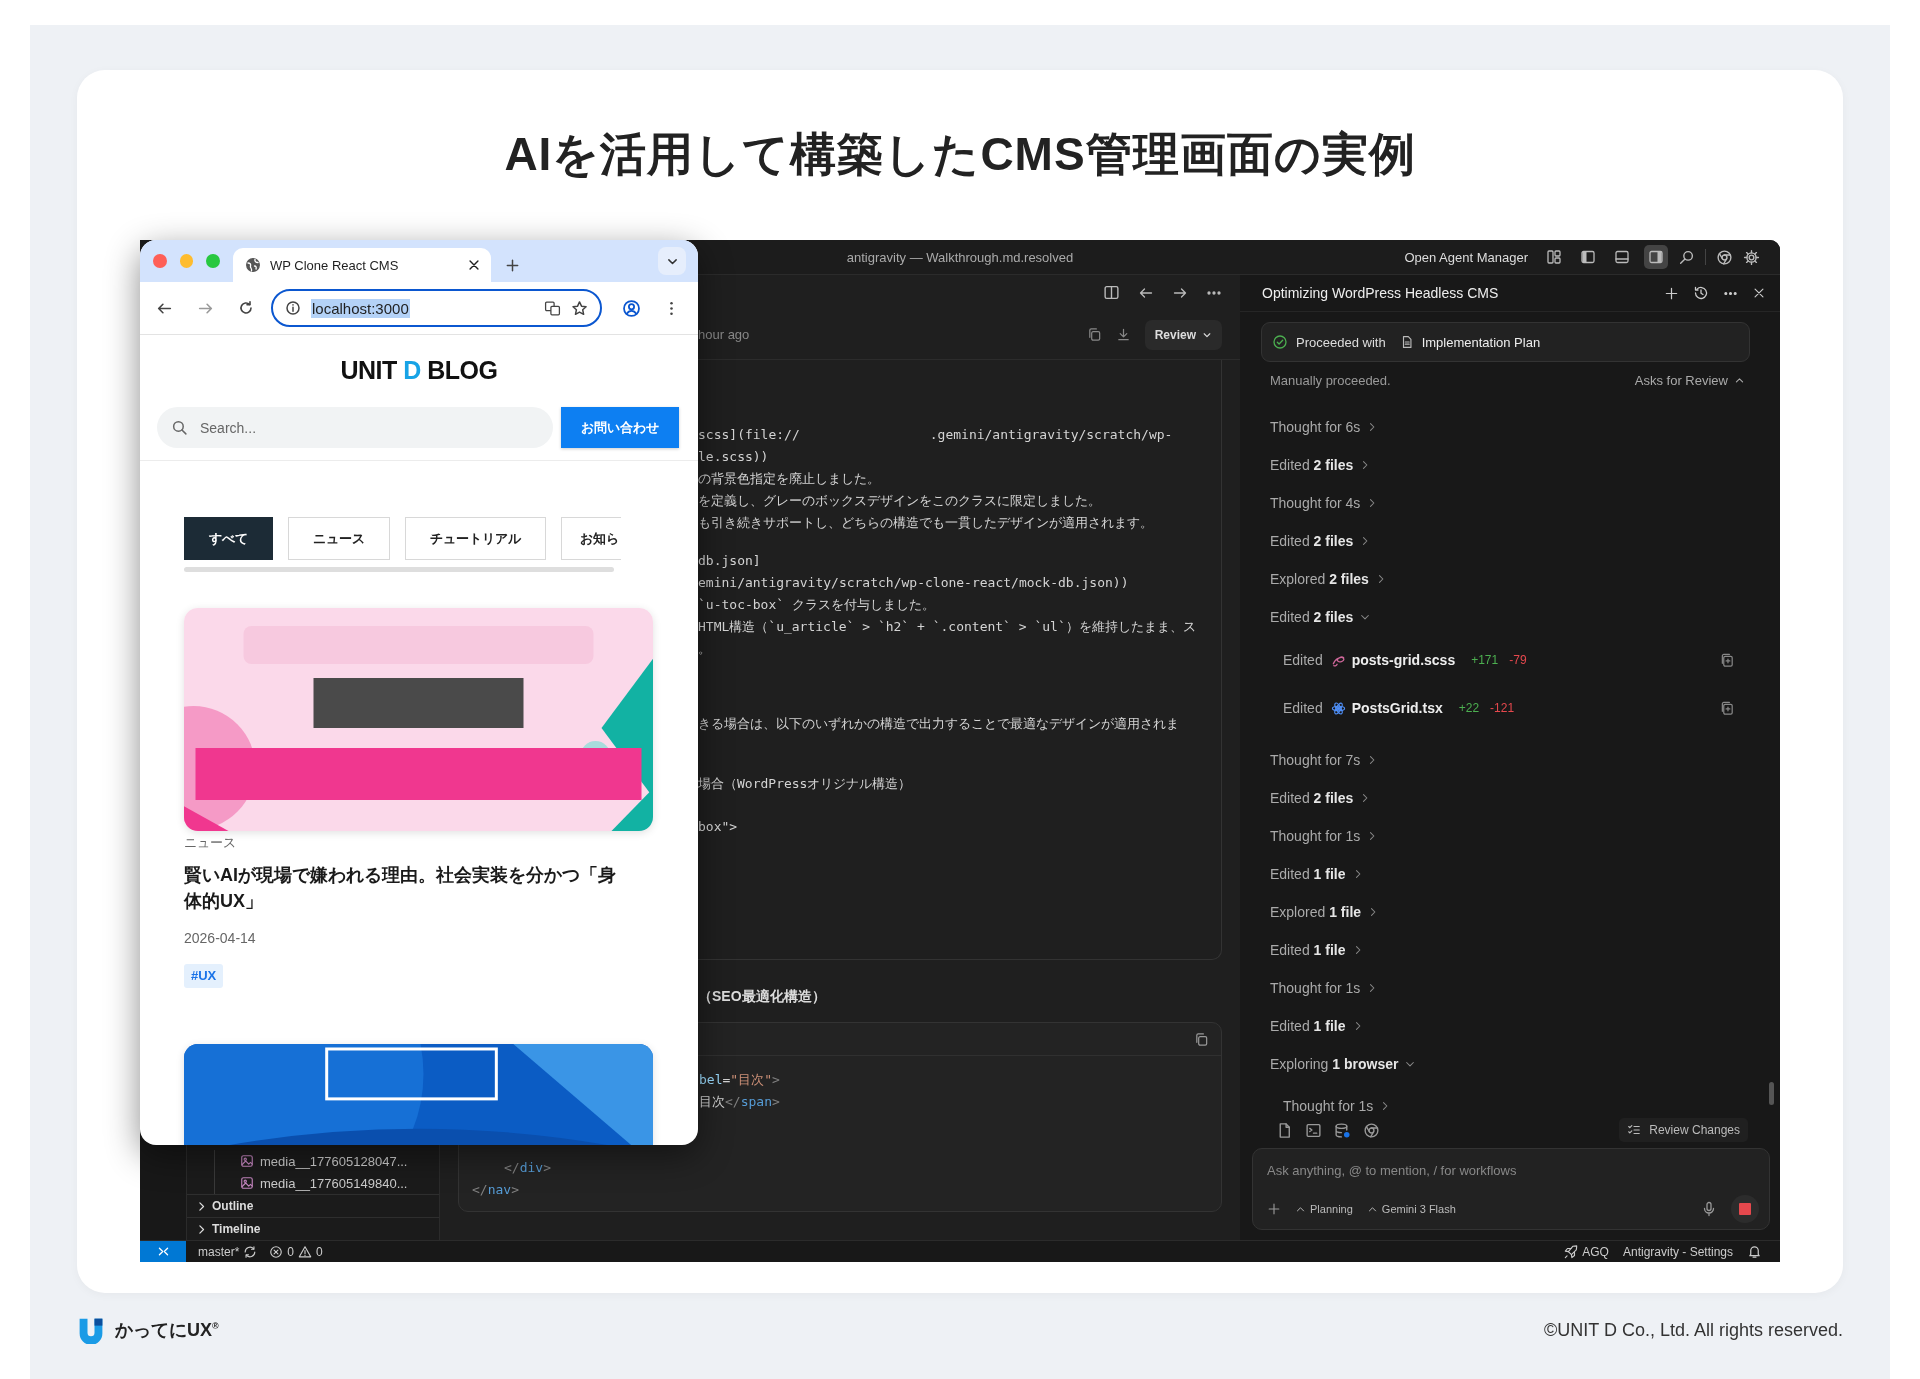  What do you see at coordinates (1411, 1209) in the screenshot?
I see `model-selector: Gemini 3 Flash` at bounding box center [1411, 1209].